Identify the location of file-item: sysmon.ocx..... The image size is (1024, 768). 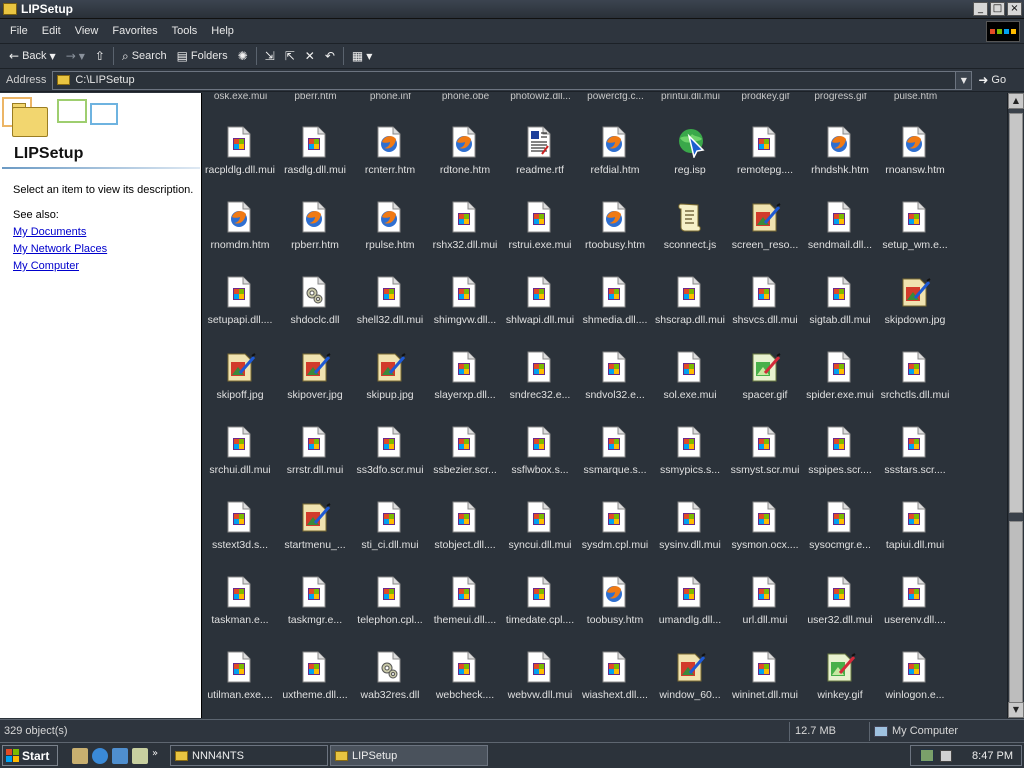
(765, 536).